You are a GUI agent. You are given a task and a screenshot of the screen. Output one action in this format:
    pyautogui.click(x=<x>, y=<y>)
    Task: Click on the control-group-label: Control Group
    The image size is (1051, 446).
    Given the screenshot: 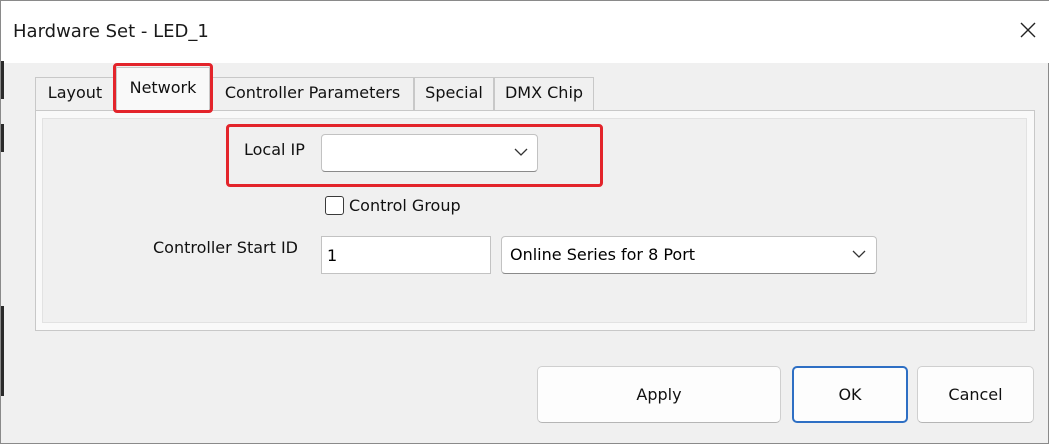 What is the action you would take?
    pyautogui.click(x=405, y=205)
    